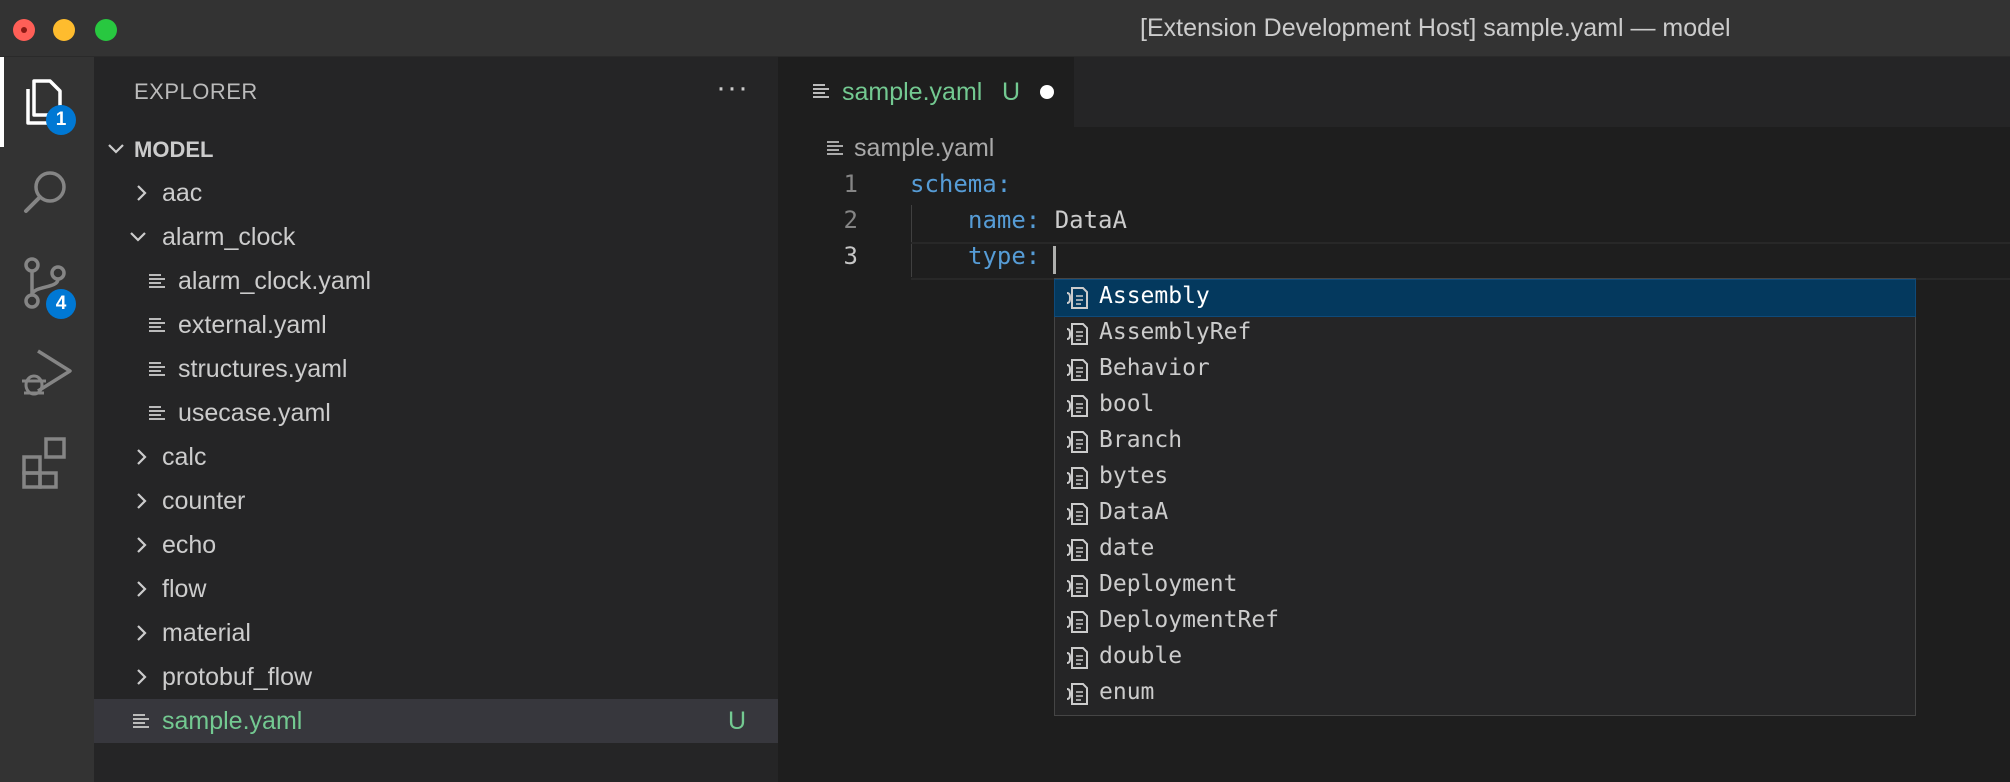 The width and height of the screenshot is (2010, 782). I want to click on suggestion-item: AssemblyRef, so click(1485, 334).